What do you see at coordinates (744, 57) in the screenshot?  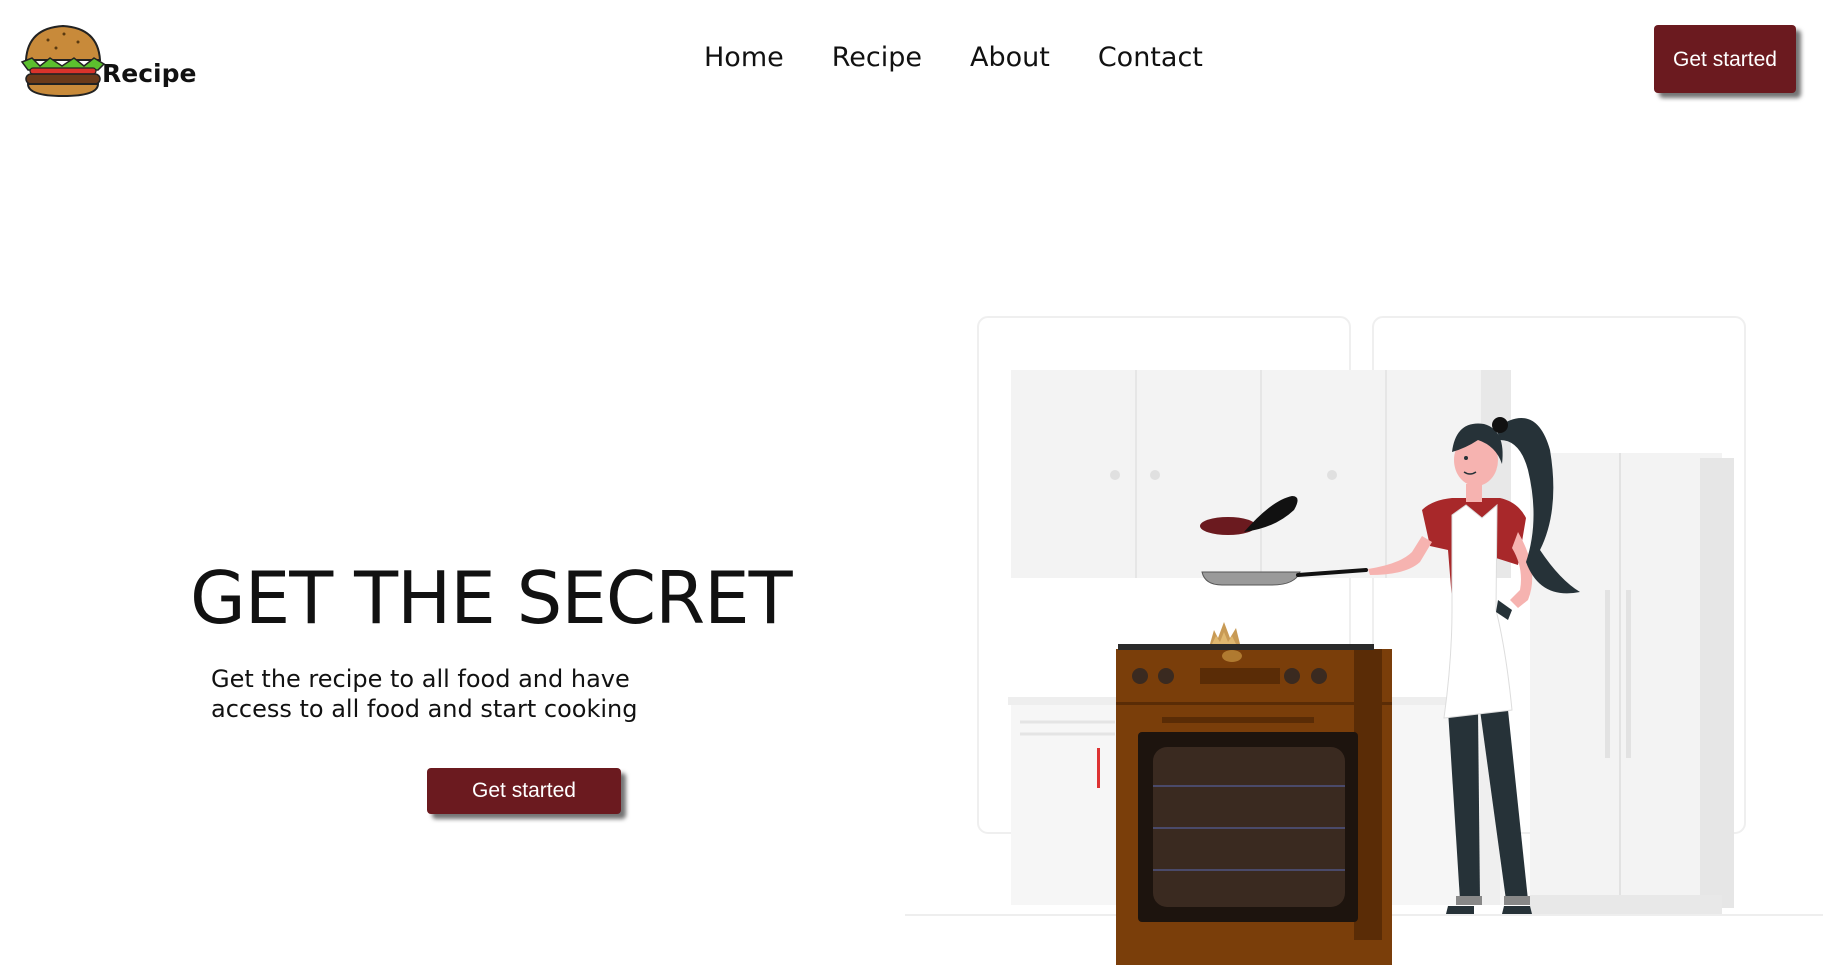 I see `nav-home: Home` at bounding box center [744, 57].